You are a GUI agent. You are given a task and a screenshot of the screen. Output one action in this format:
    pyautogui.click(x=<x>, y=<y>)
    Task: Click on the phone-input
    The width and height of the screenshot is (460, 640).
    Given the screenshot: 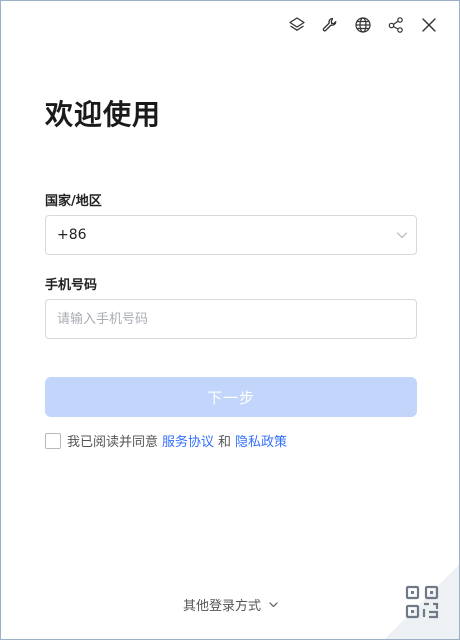 What is the action you would take?
    pyautogui.click(x=231, y=319)
    